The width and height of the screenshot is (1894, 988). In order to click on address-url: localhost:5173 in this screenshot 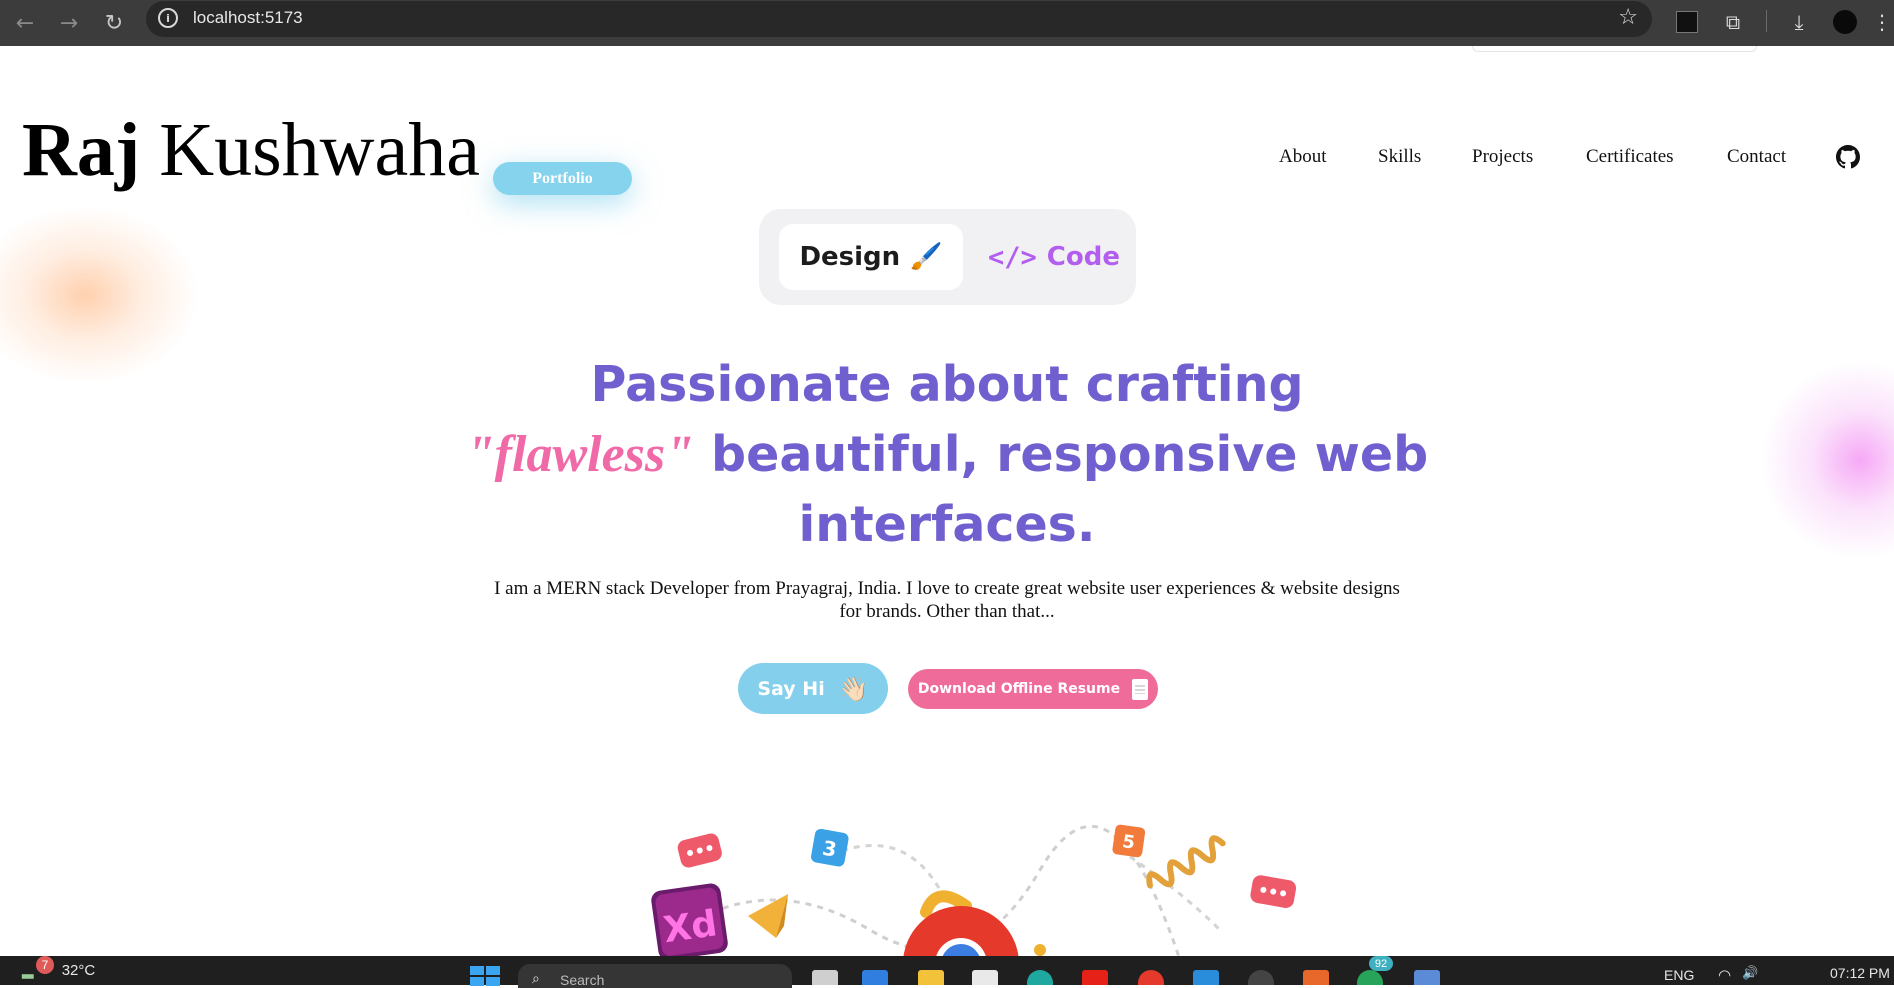, I will do `click(248, 18)`.